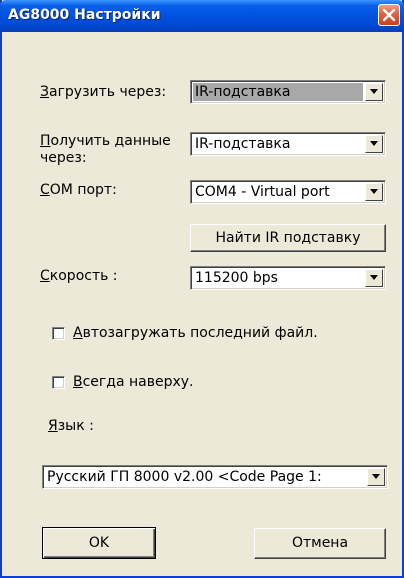  Describe the element at coordinates (236, 278) in the screenshot. I see `speed-value: 115200 bps` at that location.